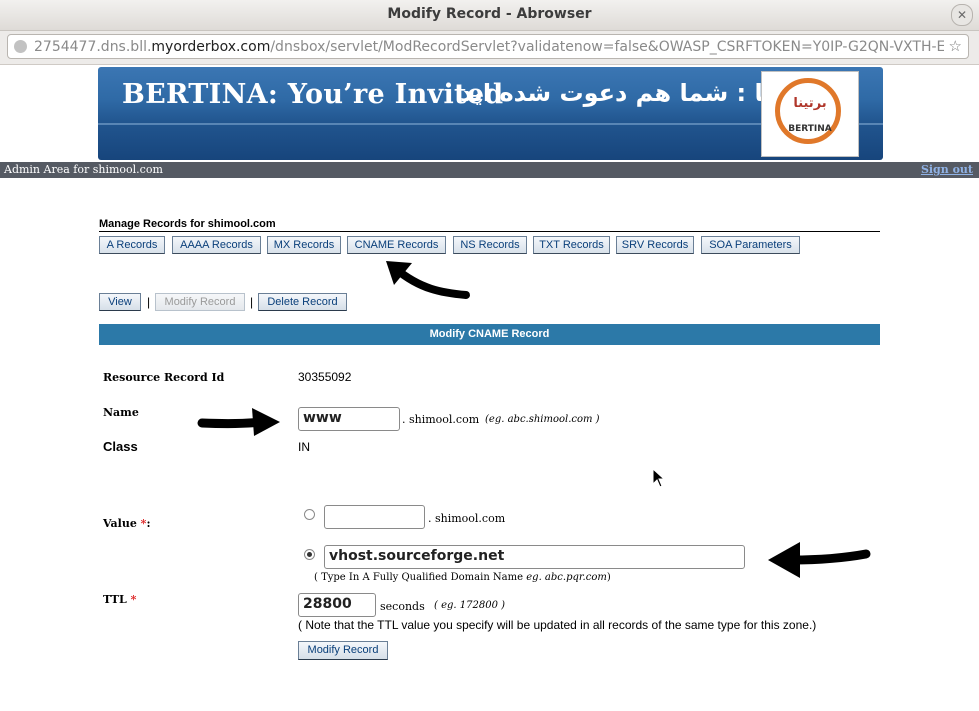  I want to click on ttl-required-marker: *, so click(133, 599).